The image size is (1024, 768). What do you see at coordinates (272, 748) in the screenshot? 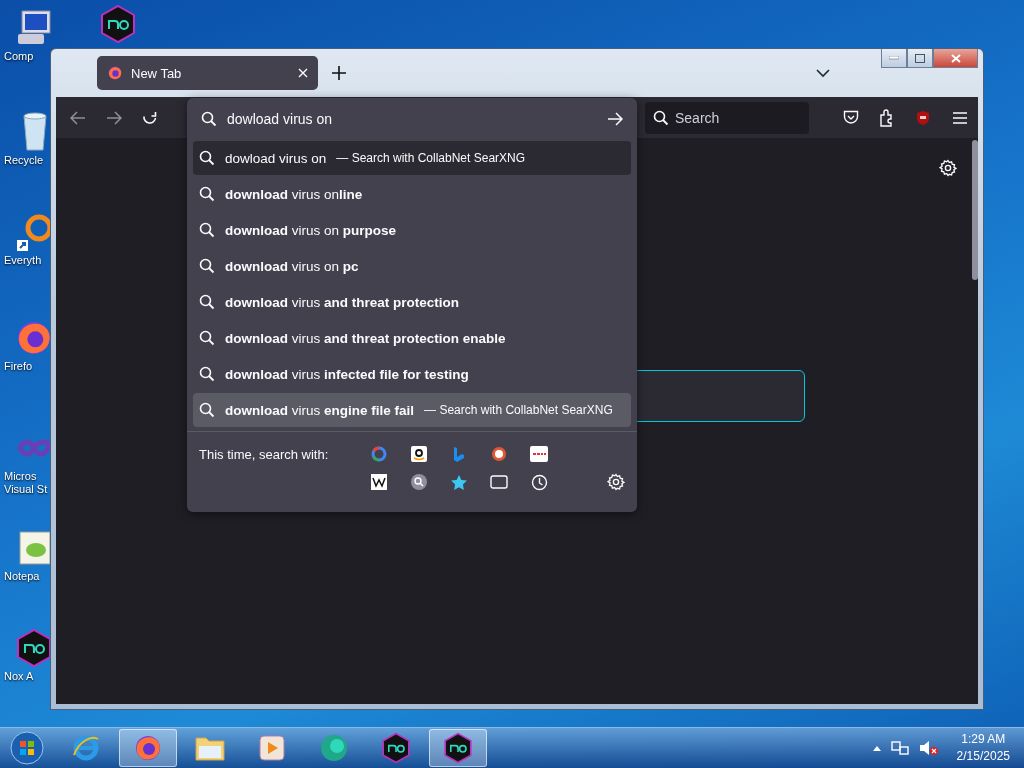
I see `play-icon` at bounding box center [272, 748].